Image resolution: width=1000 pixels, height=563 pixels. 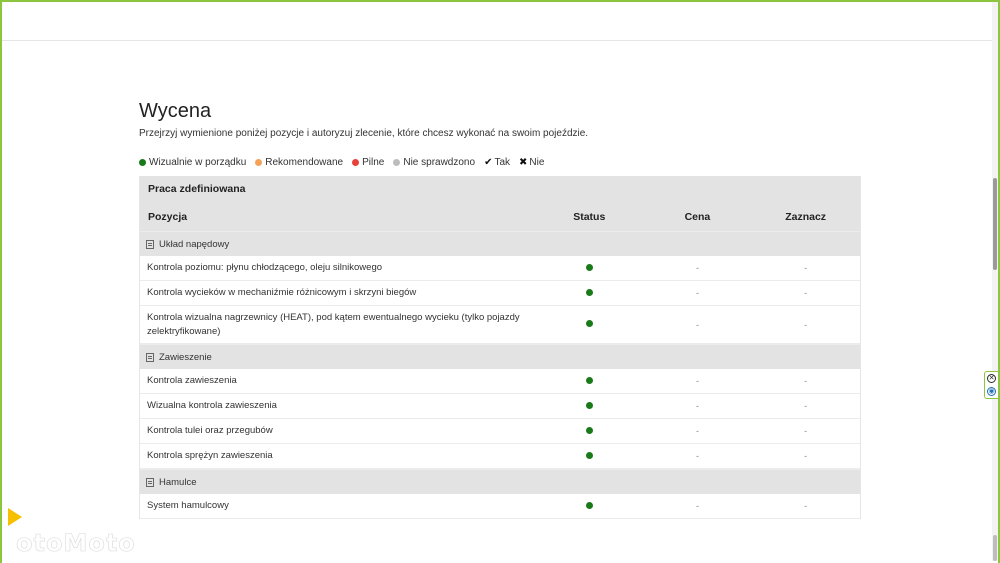 What do you see at coordinates (537, 162) in the screenshot?
I see `legend-label: Nie` at bounding box center [537, 162].